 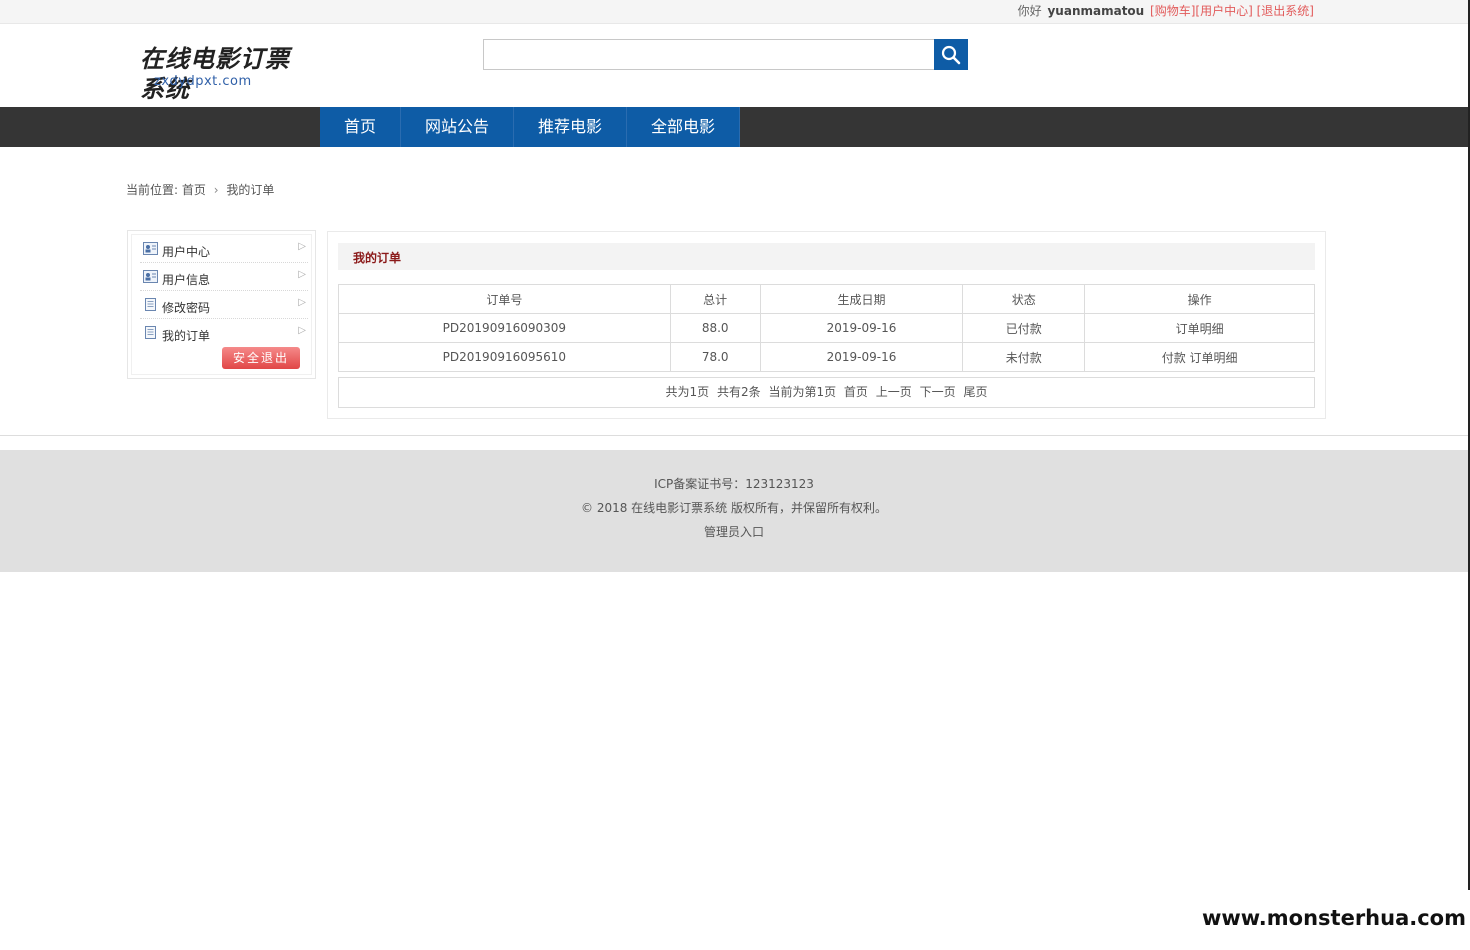 I want to click on sidebar-item-label: 用户信息, so click(x=186, y=280).